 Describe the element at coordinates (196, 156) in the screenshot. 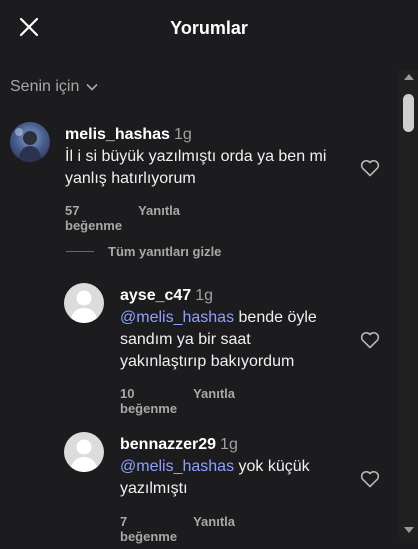

I see `comment-text-line1: İl i si büyük yazılmıştı orda ya ben mi` at that location.